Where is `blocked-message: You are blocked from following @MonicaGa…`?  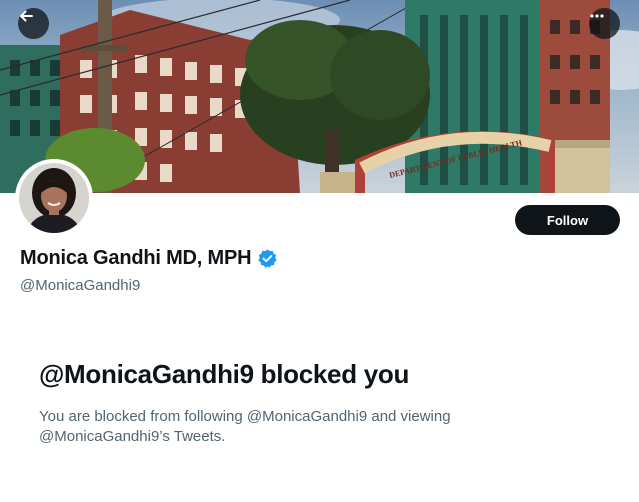 blocked-message: You are blocked from following @MonicaGa… is located at coordinates (274, 427).